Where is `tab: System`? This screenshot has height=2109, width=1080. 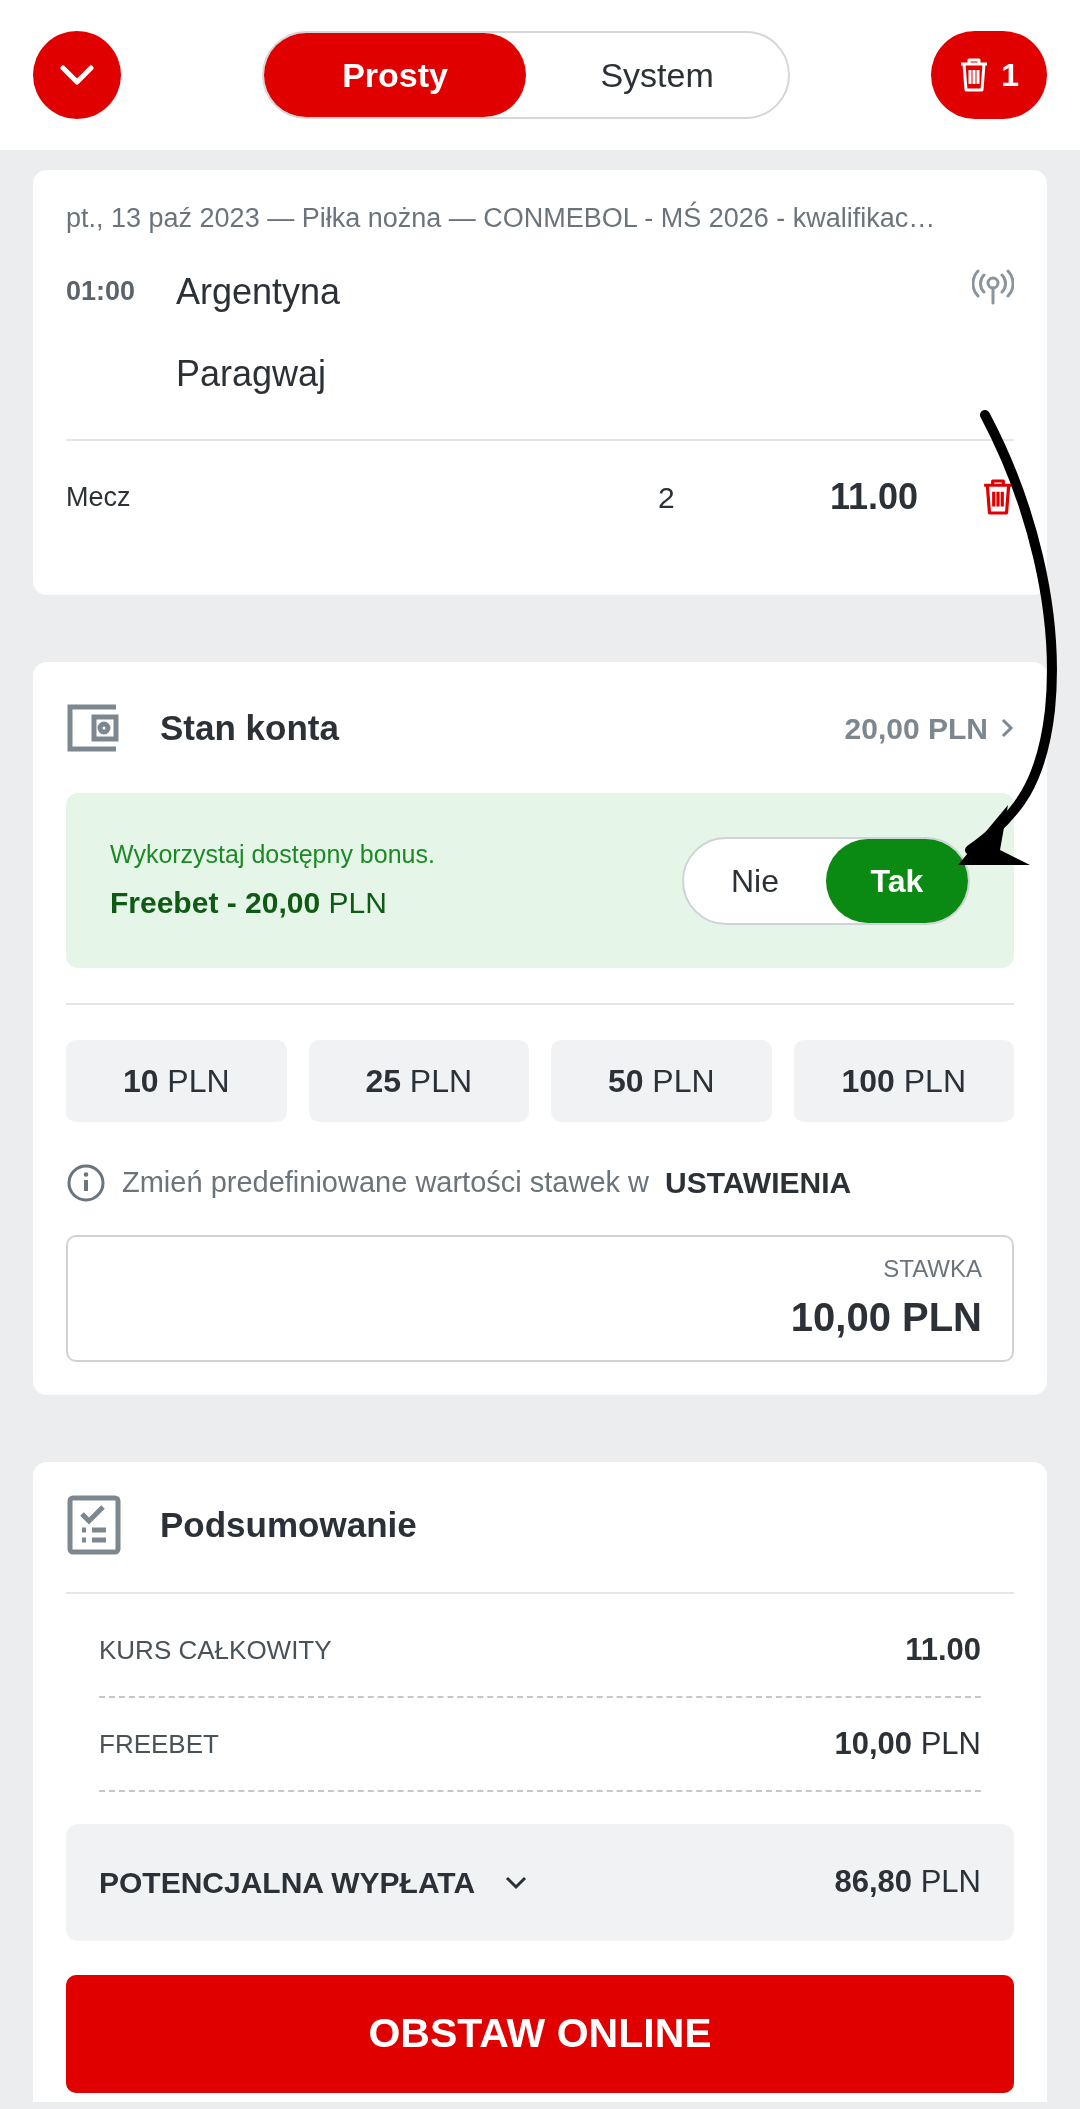 tab: System is located at coordinates (657, 75).